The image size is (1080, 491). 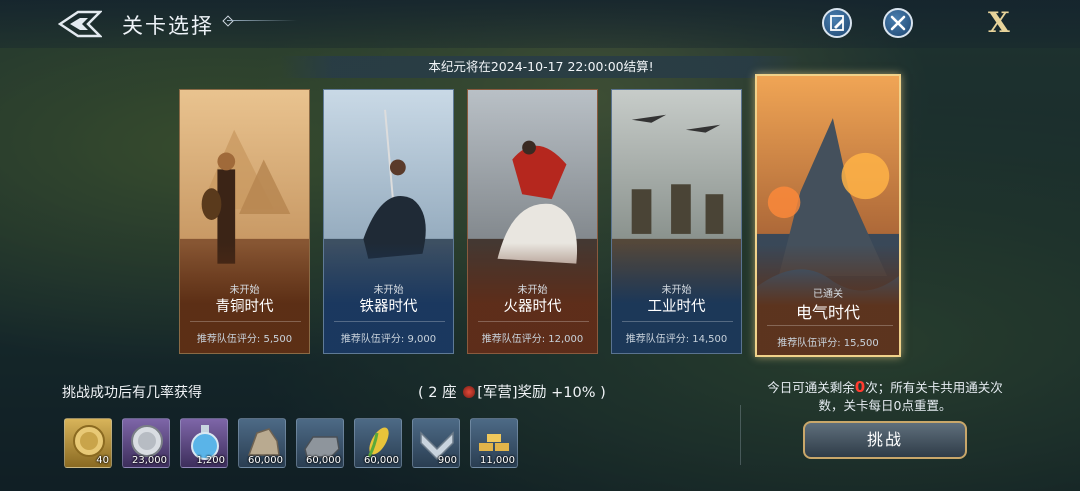 I want to click on title-divider, so click(x=262, y=20).